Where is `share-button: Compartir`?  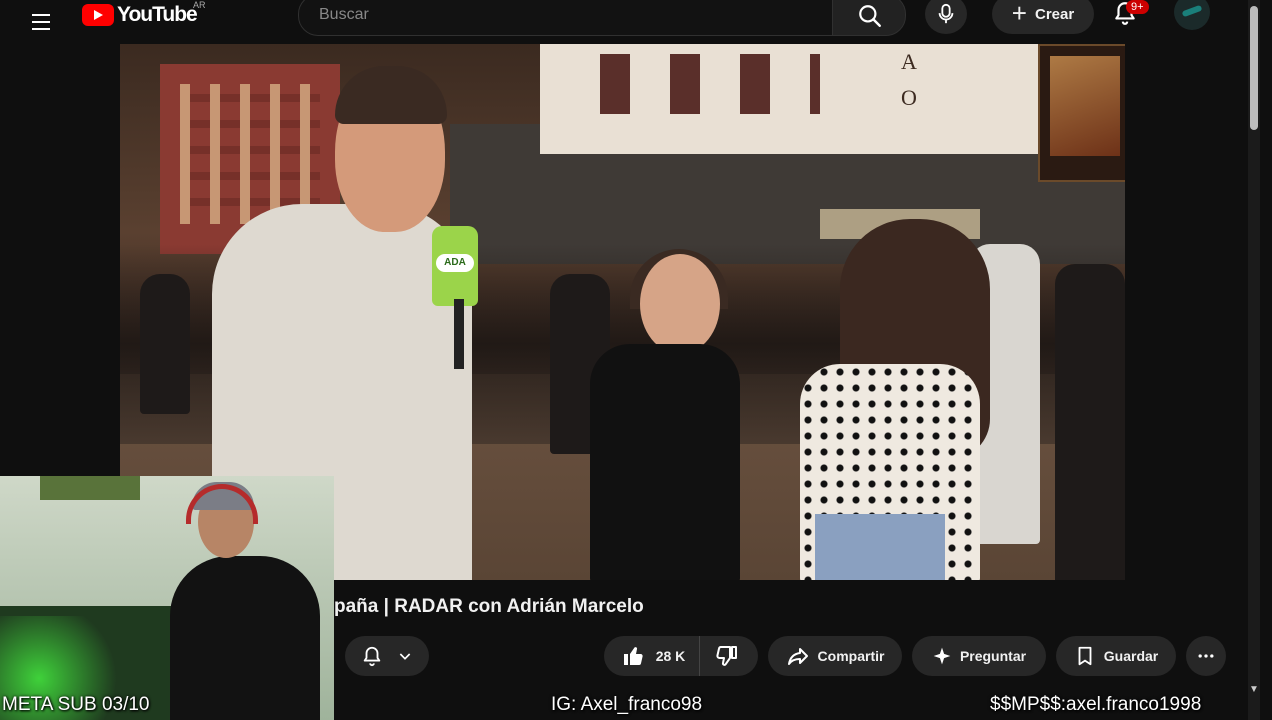
share-button: Compartir is located at coordinates (835, 656).